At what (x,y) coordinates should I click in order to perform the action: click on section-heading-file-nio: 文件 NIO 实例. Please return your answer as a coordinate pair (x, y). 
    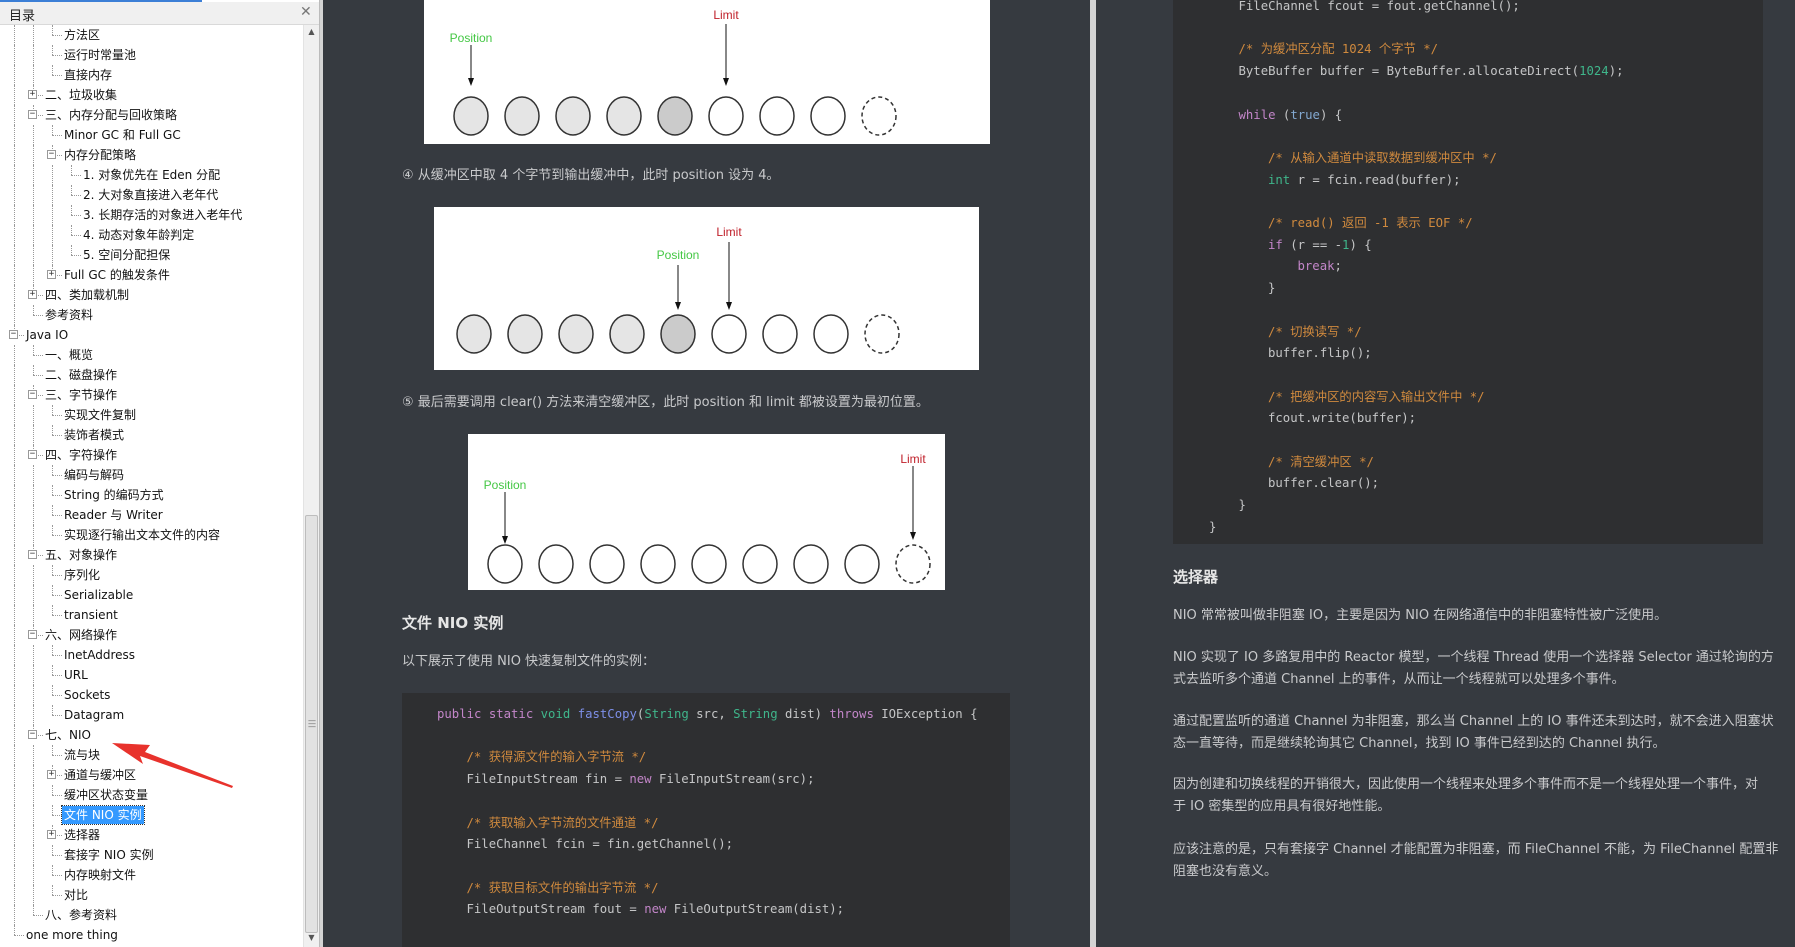
    Looking at the image, I should click on (453, 623).